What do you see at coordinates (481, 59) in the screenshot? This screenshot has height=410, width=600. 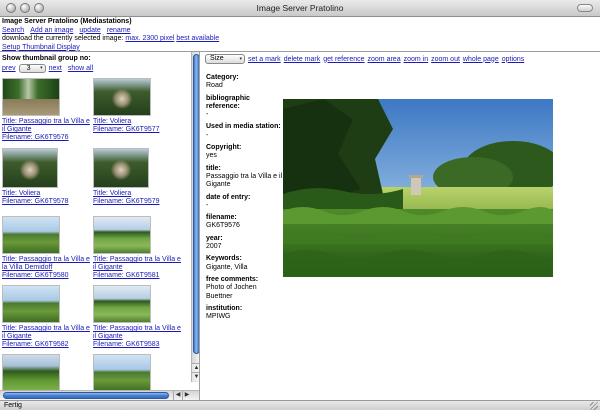 I see `whole-page-link: whole page` at bounding box center [481, 59].